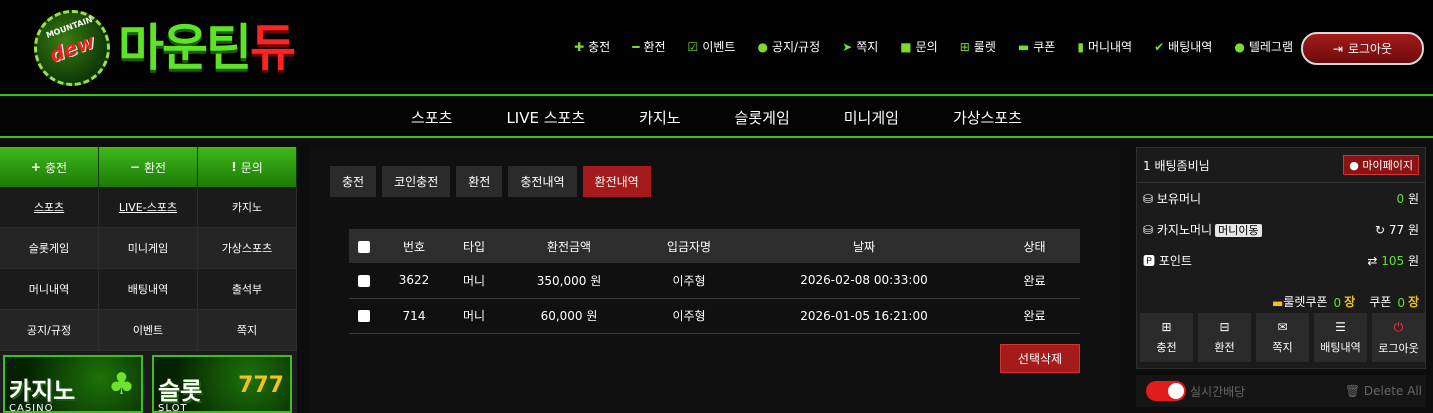 This screenshot has height=413, width=1433. Describe the element at coordinates (762, 117) in the screenshot. I see `mainnav-slot: 슬롯게임` at that location.